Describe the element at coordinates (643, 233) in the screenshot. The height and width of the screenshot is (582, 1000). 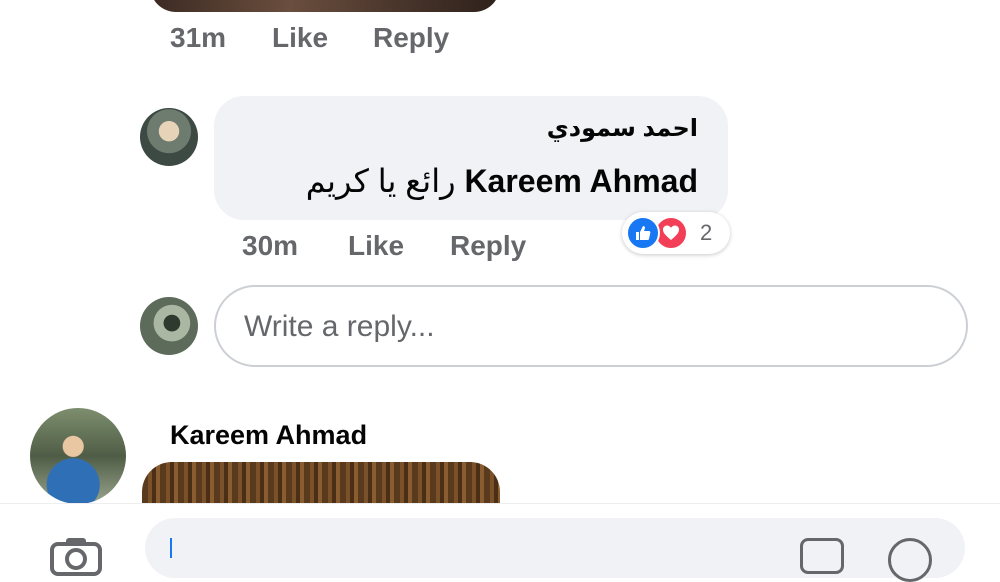
I see `like-reaction-icon` at that location.